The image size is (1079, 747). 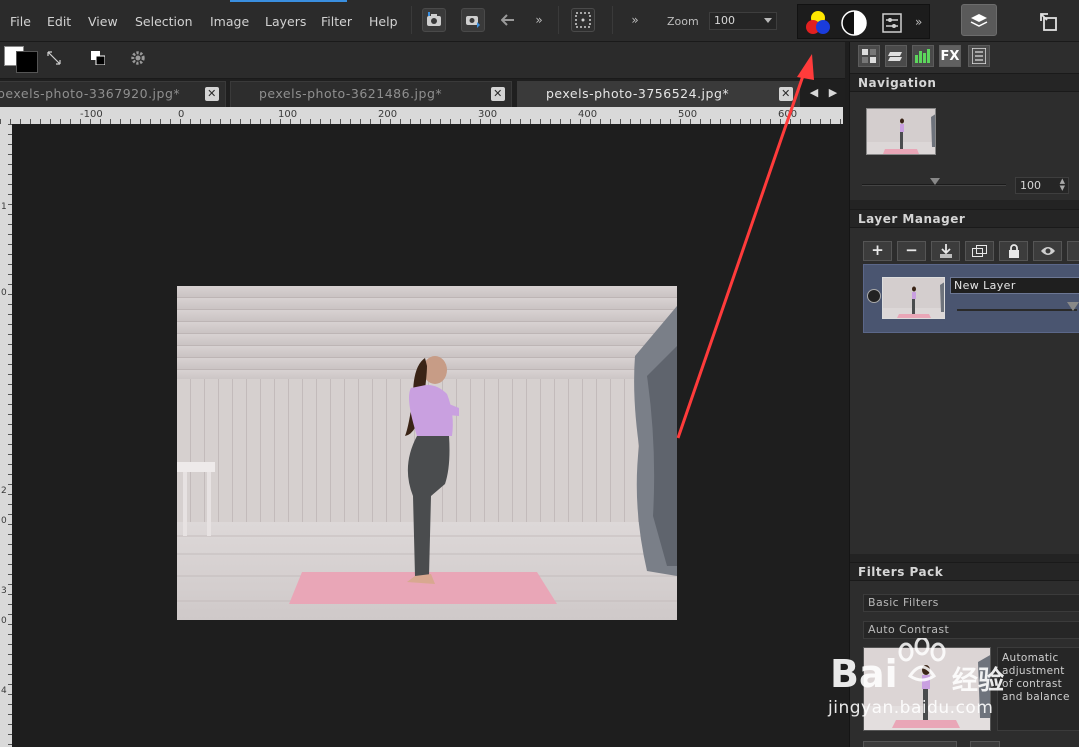 I want to click on save-camera-icon, so click(x=434, y=20).